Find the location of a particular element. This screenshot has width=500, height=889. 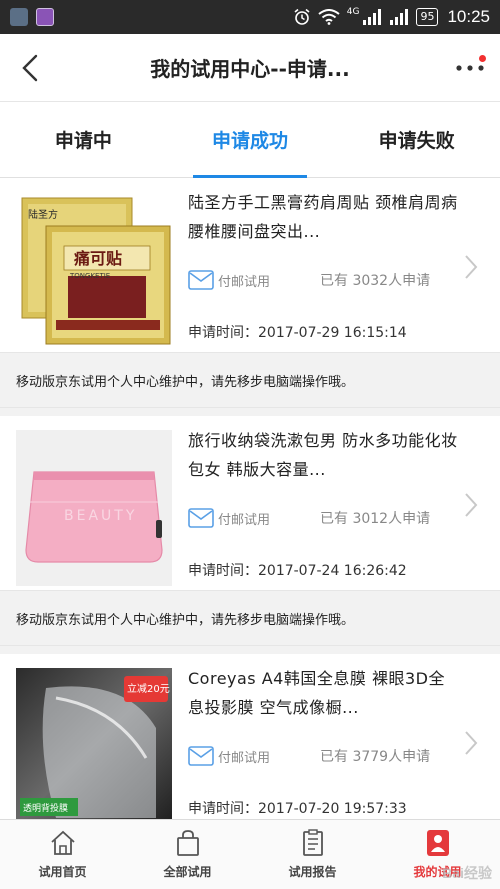

svg-text: BEAUTY is located at coordinates (100, 516).